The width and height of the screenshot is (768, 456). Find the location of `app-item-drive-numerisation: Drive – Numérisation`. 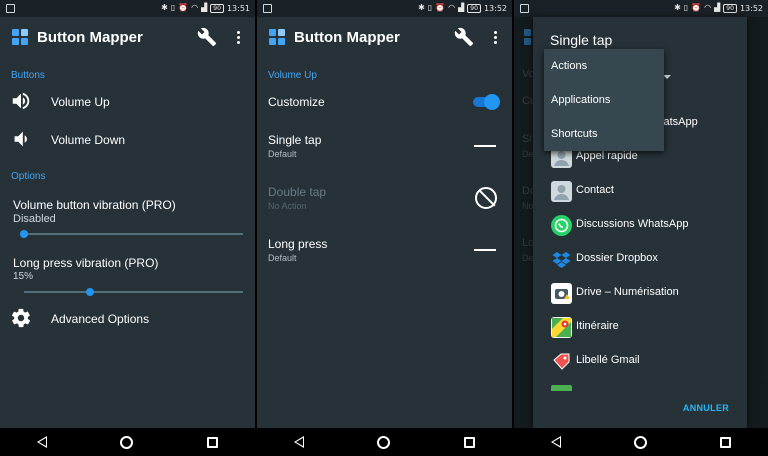

app-item-drive-numerisation: Drive – Numérisation is located at coordinates (646, 293).